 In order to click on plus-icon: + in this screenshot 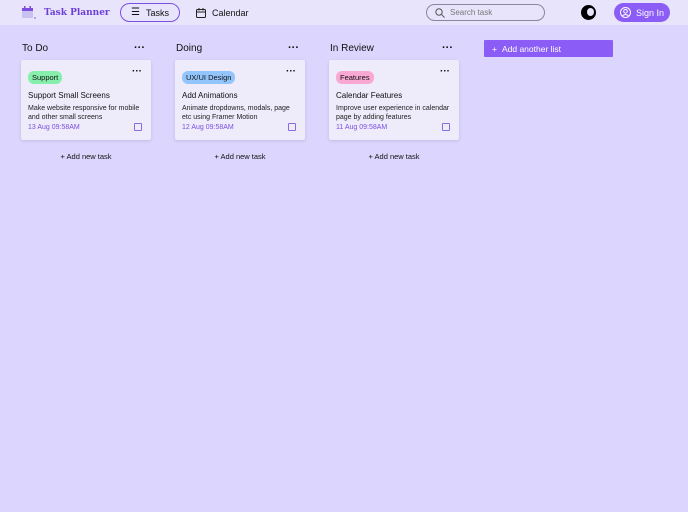, I will do `click(494, 48)`.